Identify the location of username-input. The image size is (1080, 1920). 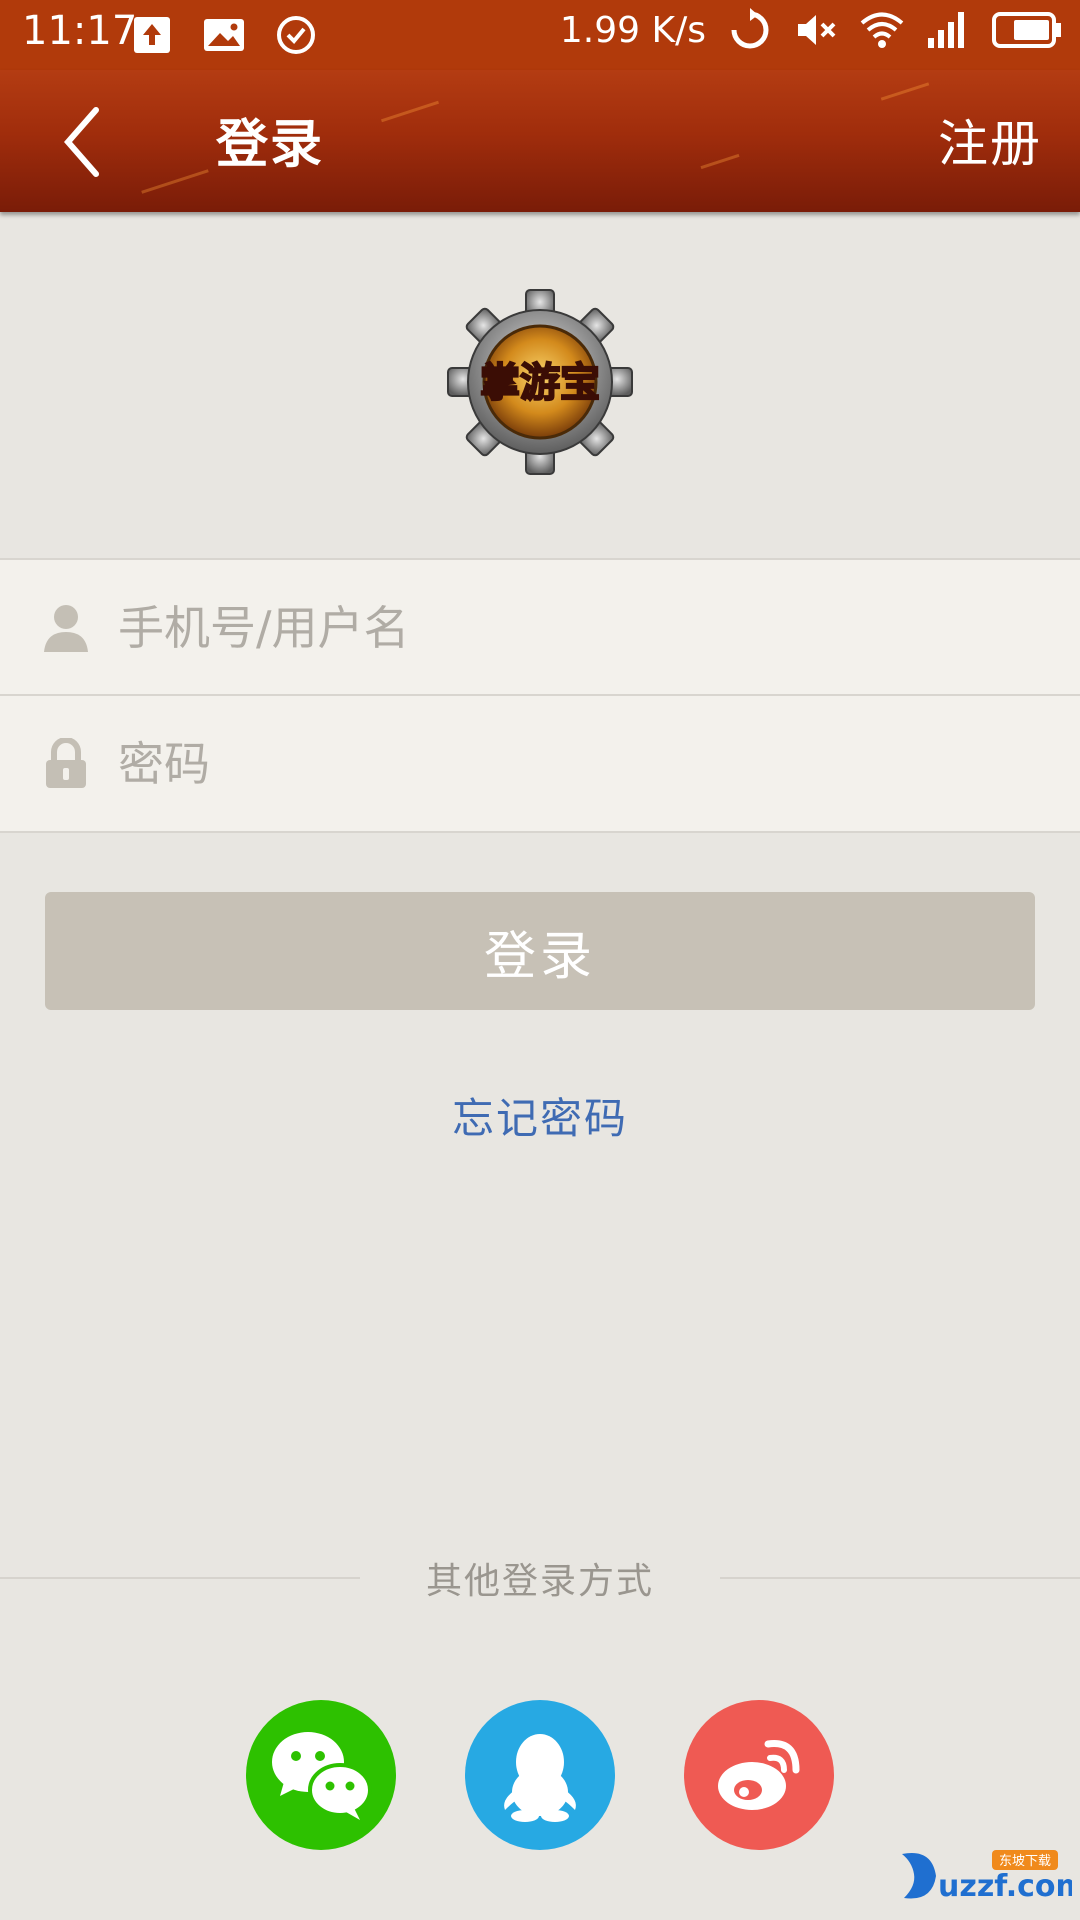
(568, 628).